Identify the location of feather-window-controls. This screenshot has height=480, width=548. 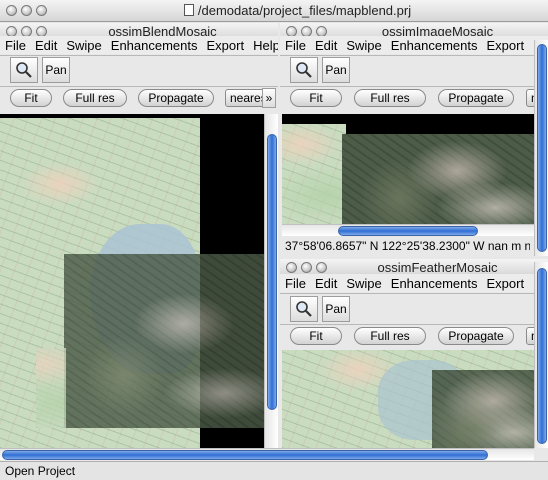
(306, 267).